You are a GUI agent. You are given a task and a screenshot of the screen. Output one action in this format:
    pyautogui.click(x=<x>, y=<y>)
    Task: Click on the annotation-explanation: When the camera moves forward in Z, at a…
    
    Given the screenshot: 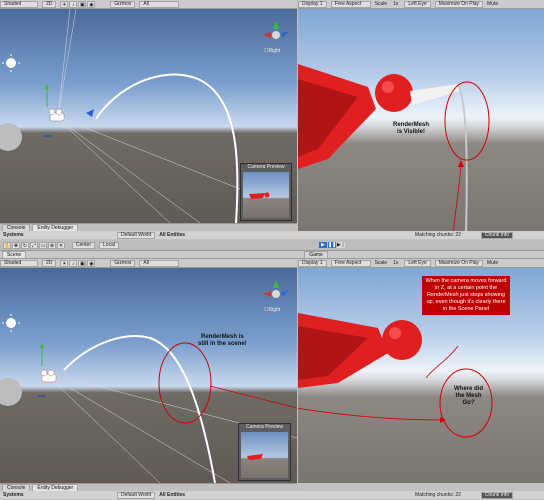 What is the action you would take?
    pyautogui.click(x=466, y=295)
    